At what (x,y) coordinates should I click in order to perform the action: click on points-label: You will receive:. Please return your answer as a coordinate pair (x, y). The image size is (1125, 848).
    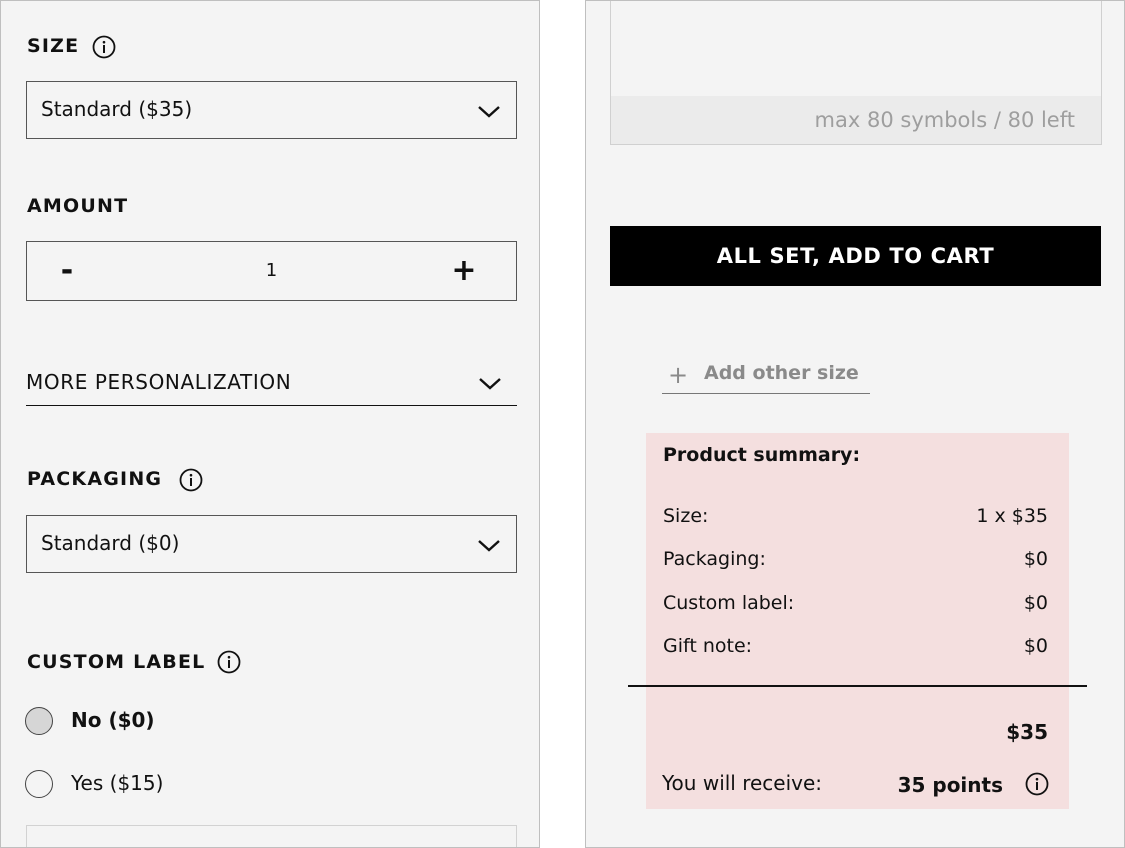
    Looking at the image, I should click on (742, 783).